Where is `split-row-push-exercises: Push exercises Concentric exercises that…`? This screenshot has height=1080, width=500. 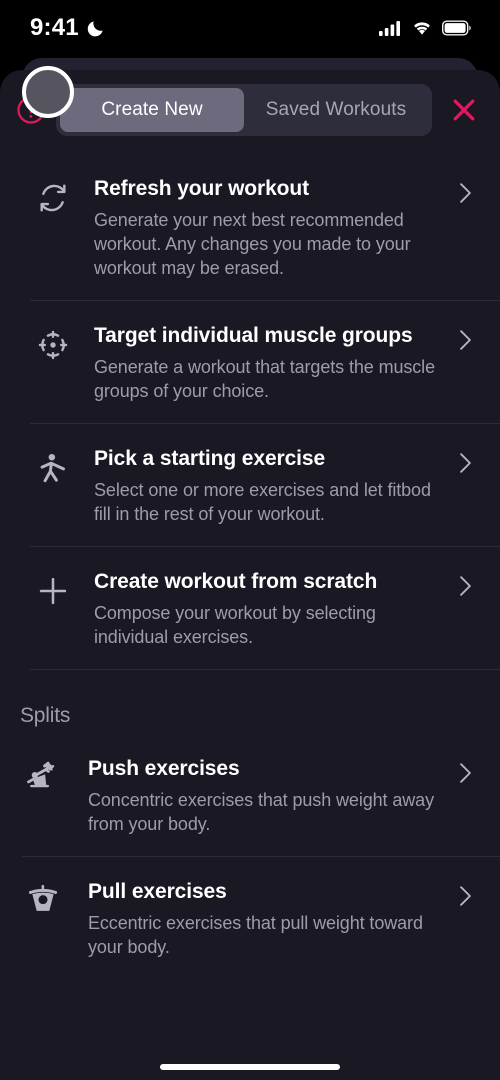
split-row-push-exercises: Push exercises Concentric exercises that… is located at coordinates (250, 795).